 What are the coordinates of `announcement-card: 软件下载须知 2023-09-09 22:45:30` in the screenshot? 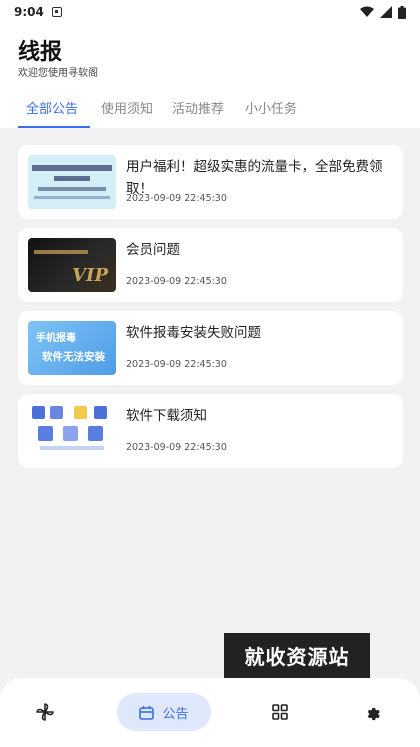 It's located at (210, 431).